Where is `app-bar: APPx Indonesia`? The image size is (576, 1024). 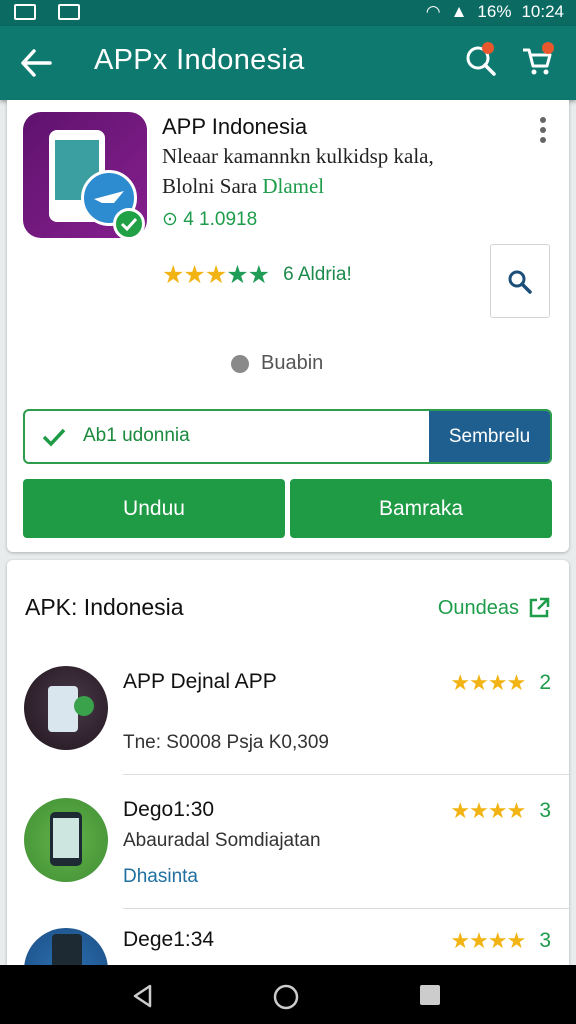 app-bar: APPx Indonesia is located at coordinates (288, 63).